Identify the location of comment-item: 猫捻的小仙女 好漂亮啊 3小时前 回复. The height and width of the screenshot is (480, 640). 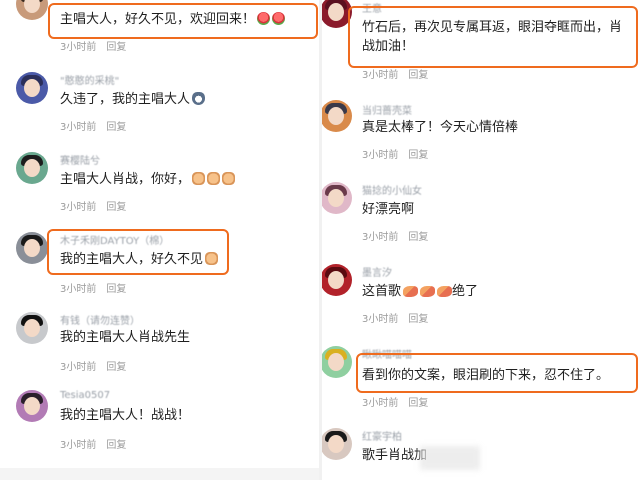
(481, 211).